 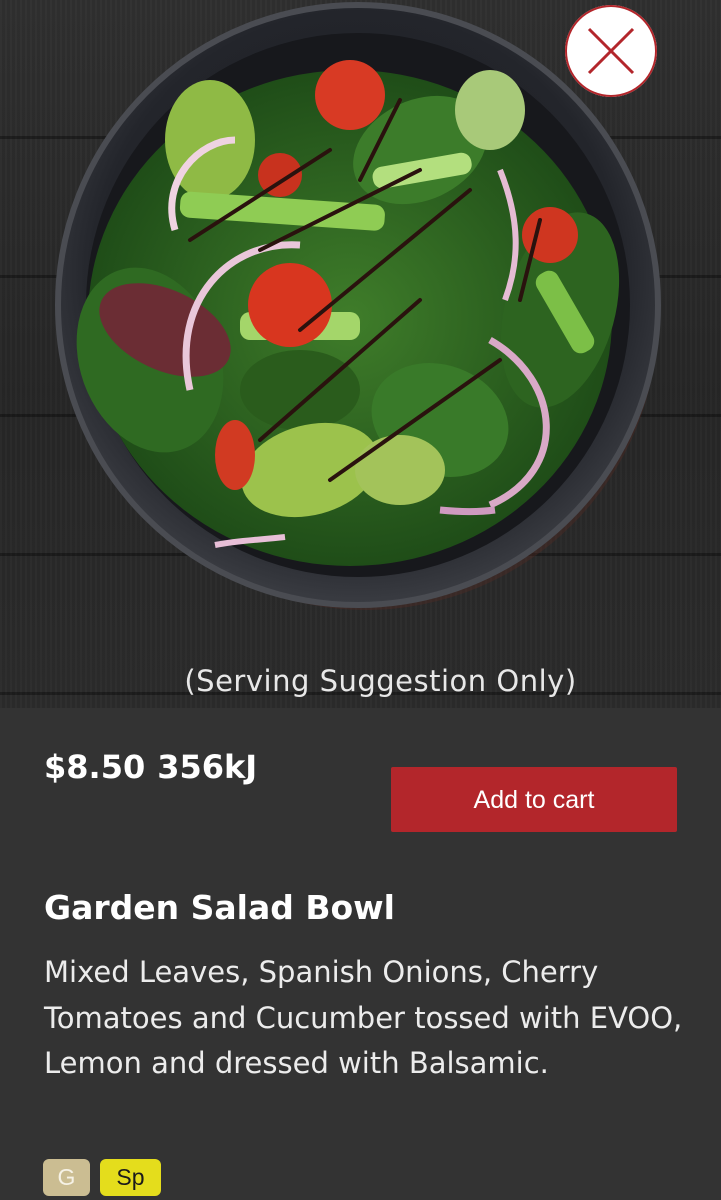 I want to click on dietary-tag-g: G, so click(x=66, y=1177).